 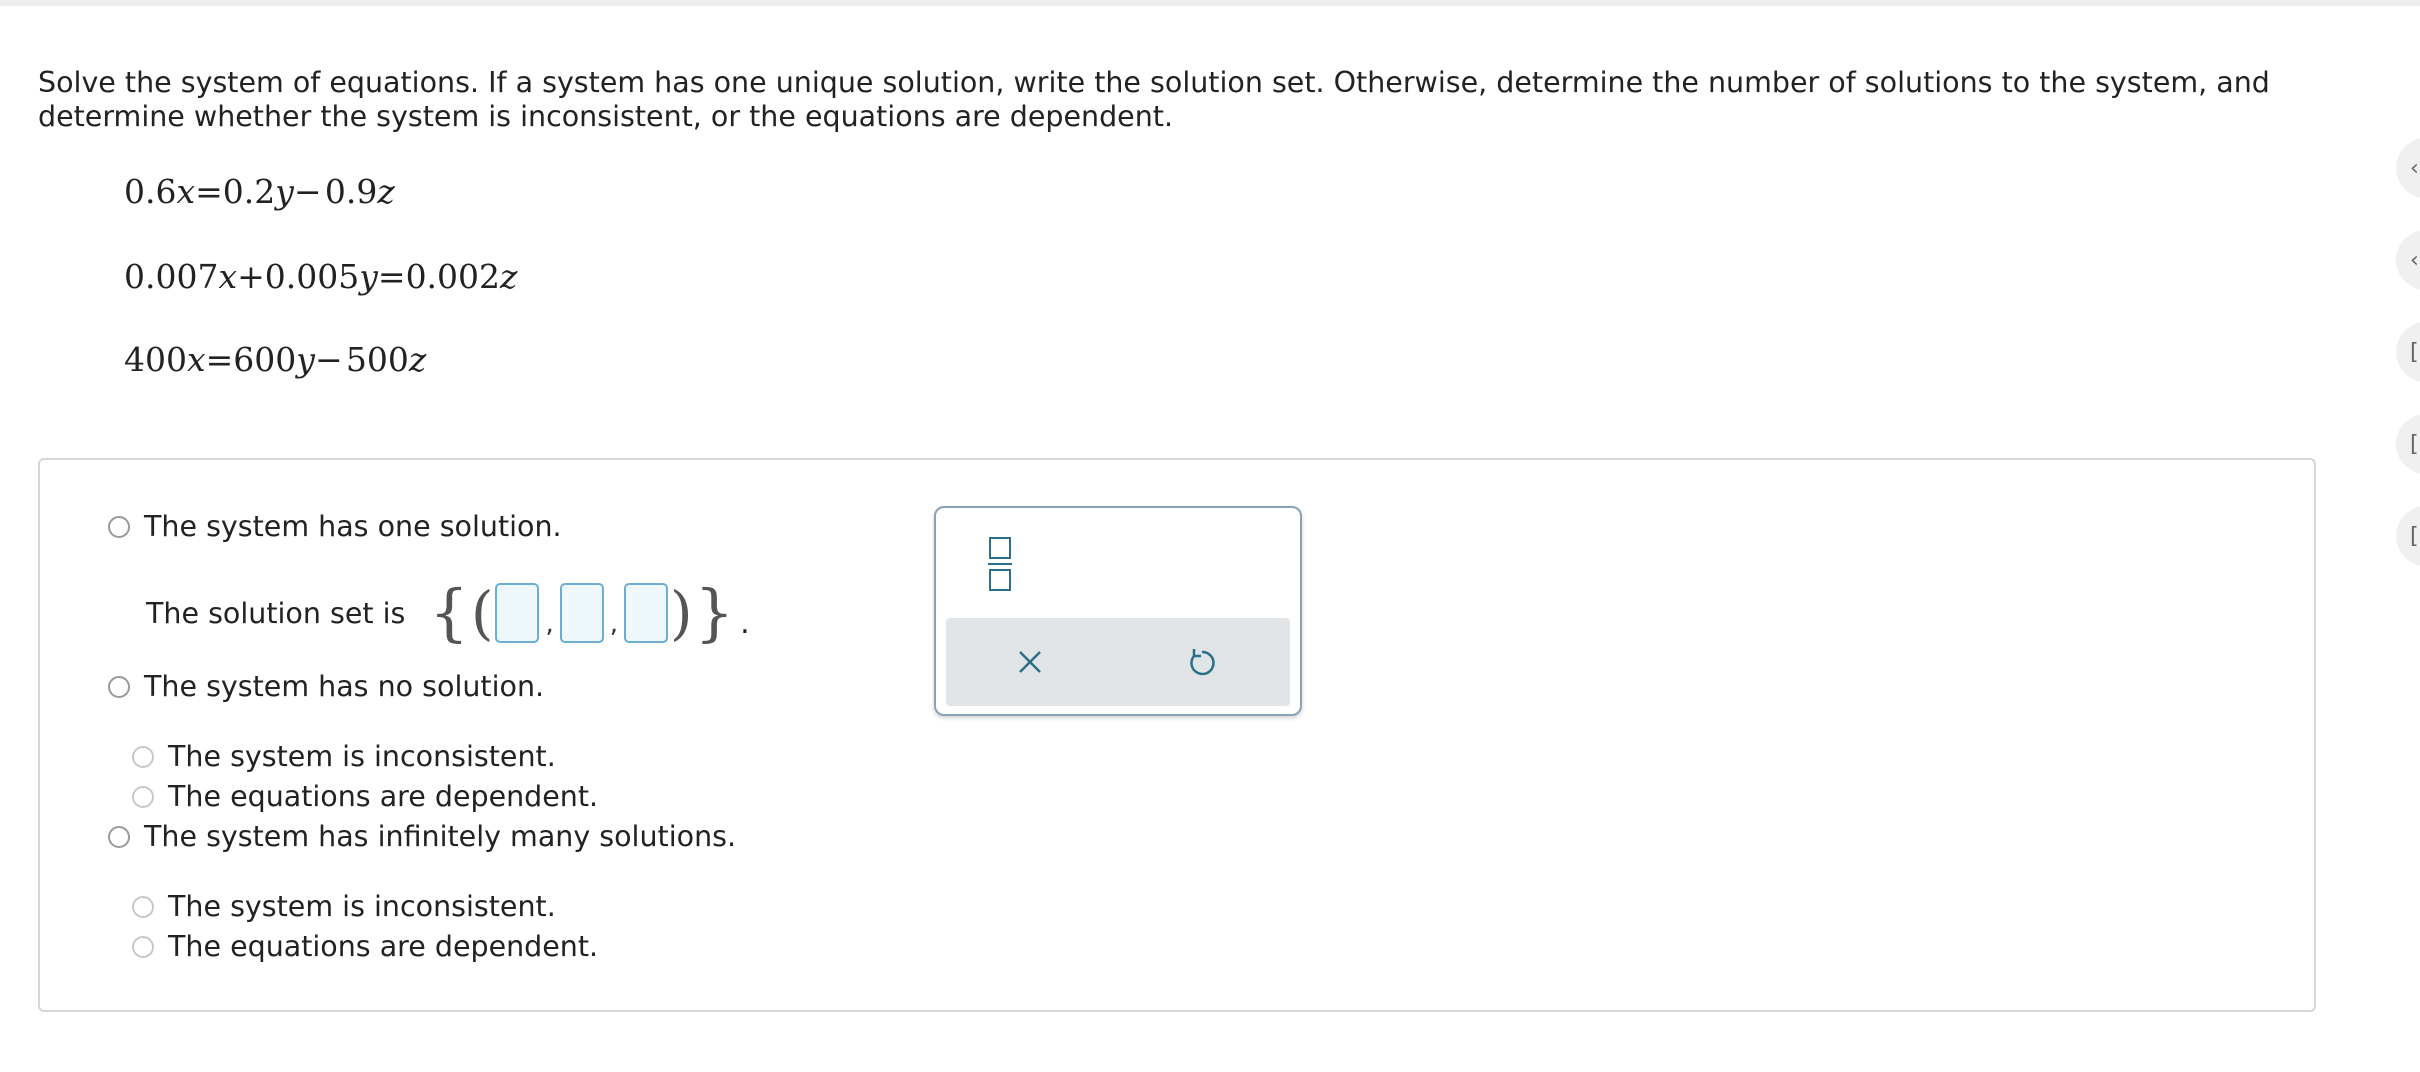 I want to click on fraction-icon, so click(x=1000, y=564).